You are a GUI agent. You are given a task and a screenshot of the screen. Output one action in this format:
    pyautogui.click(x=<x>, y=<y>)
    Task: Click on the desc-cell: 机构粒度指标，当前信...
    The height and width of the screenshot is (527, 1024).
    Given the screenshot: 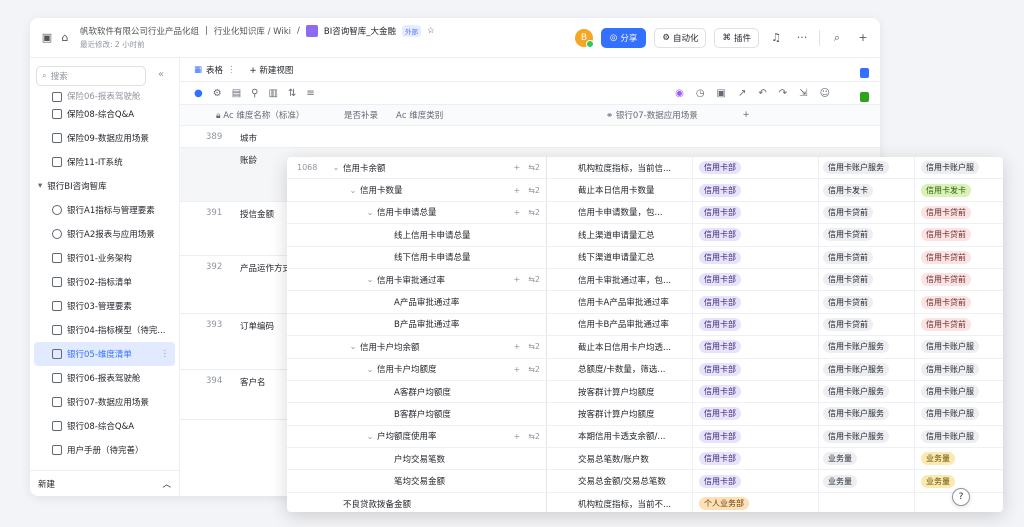 What is the action you would take?
    pyautogui.click(x=633, y=168)
    